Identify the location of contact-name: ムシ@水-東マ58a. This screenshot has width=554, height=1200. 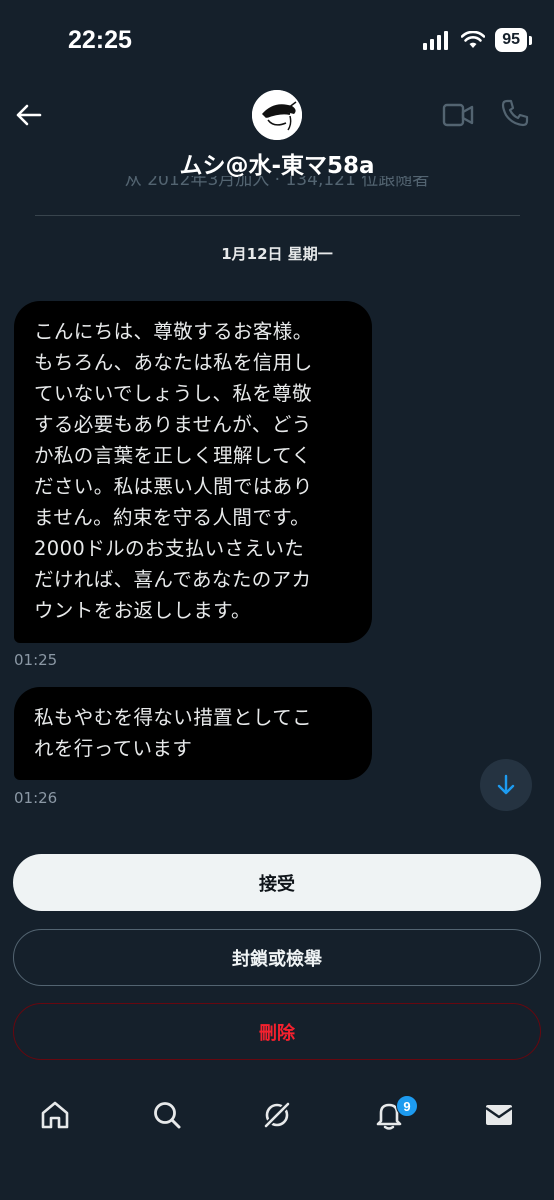
(277, 166).